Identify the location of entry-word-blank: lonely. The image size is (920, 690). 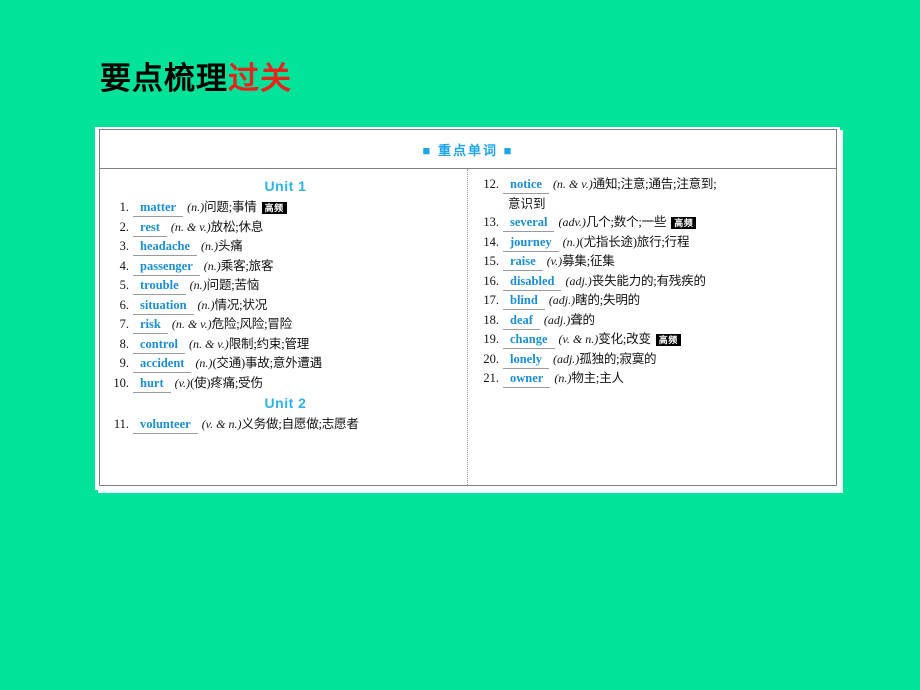
(526, 360).